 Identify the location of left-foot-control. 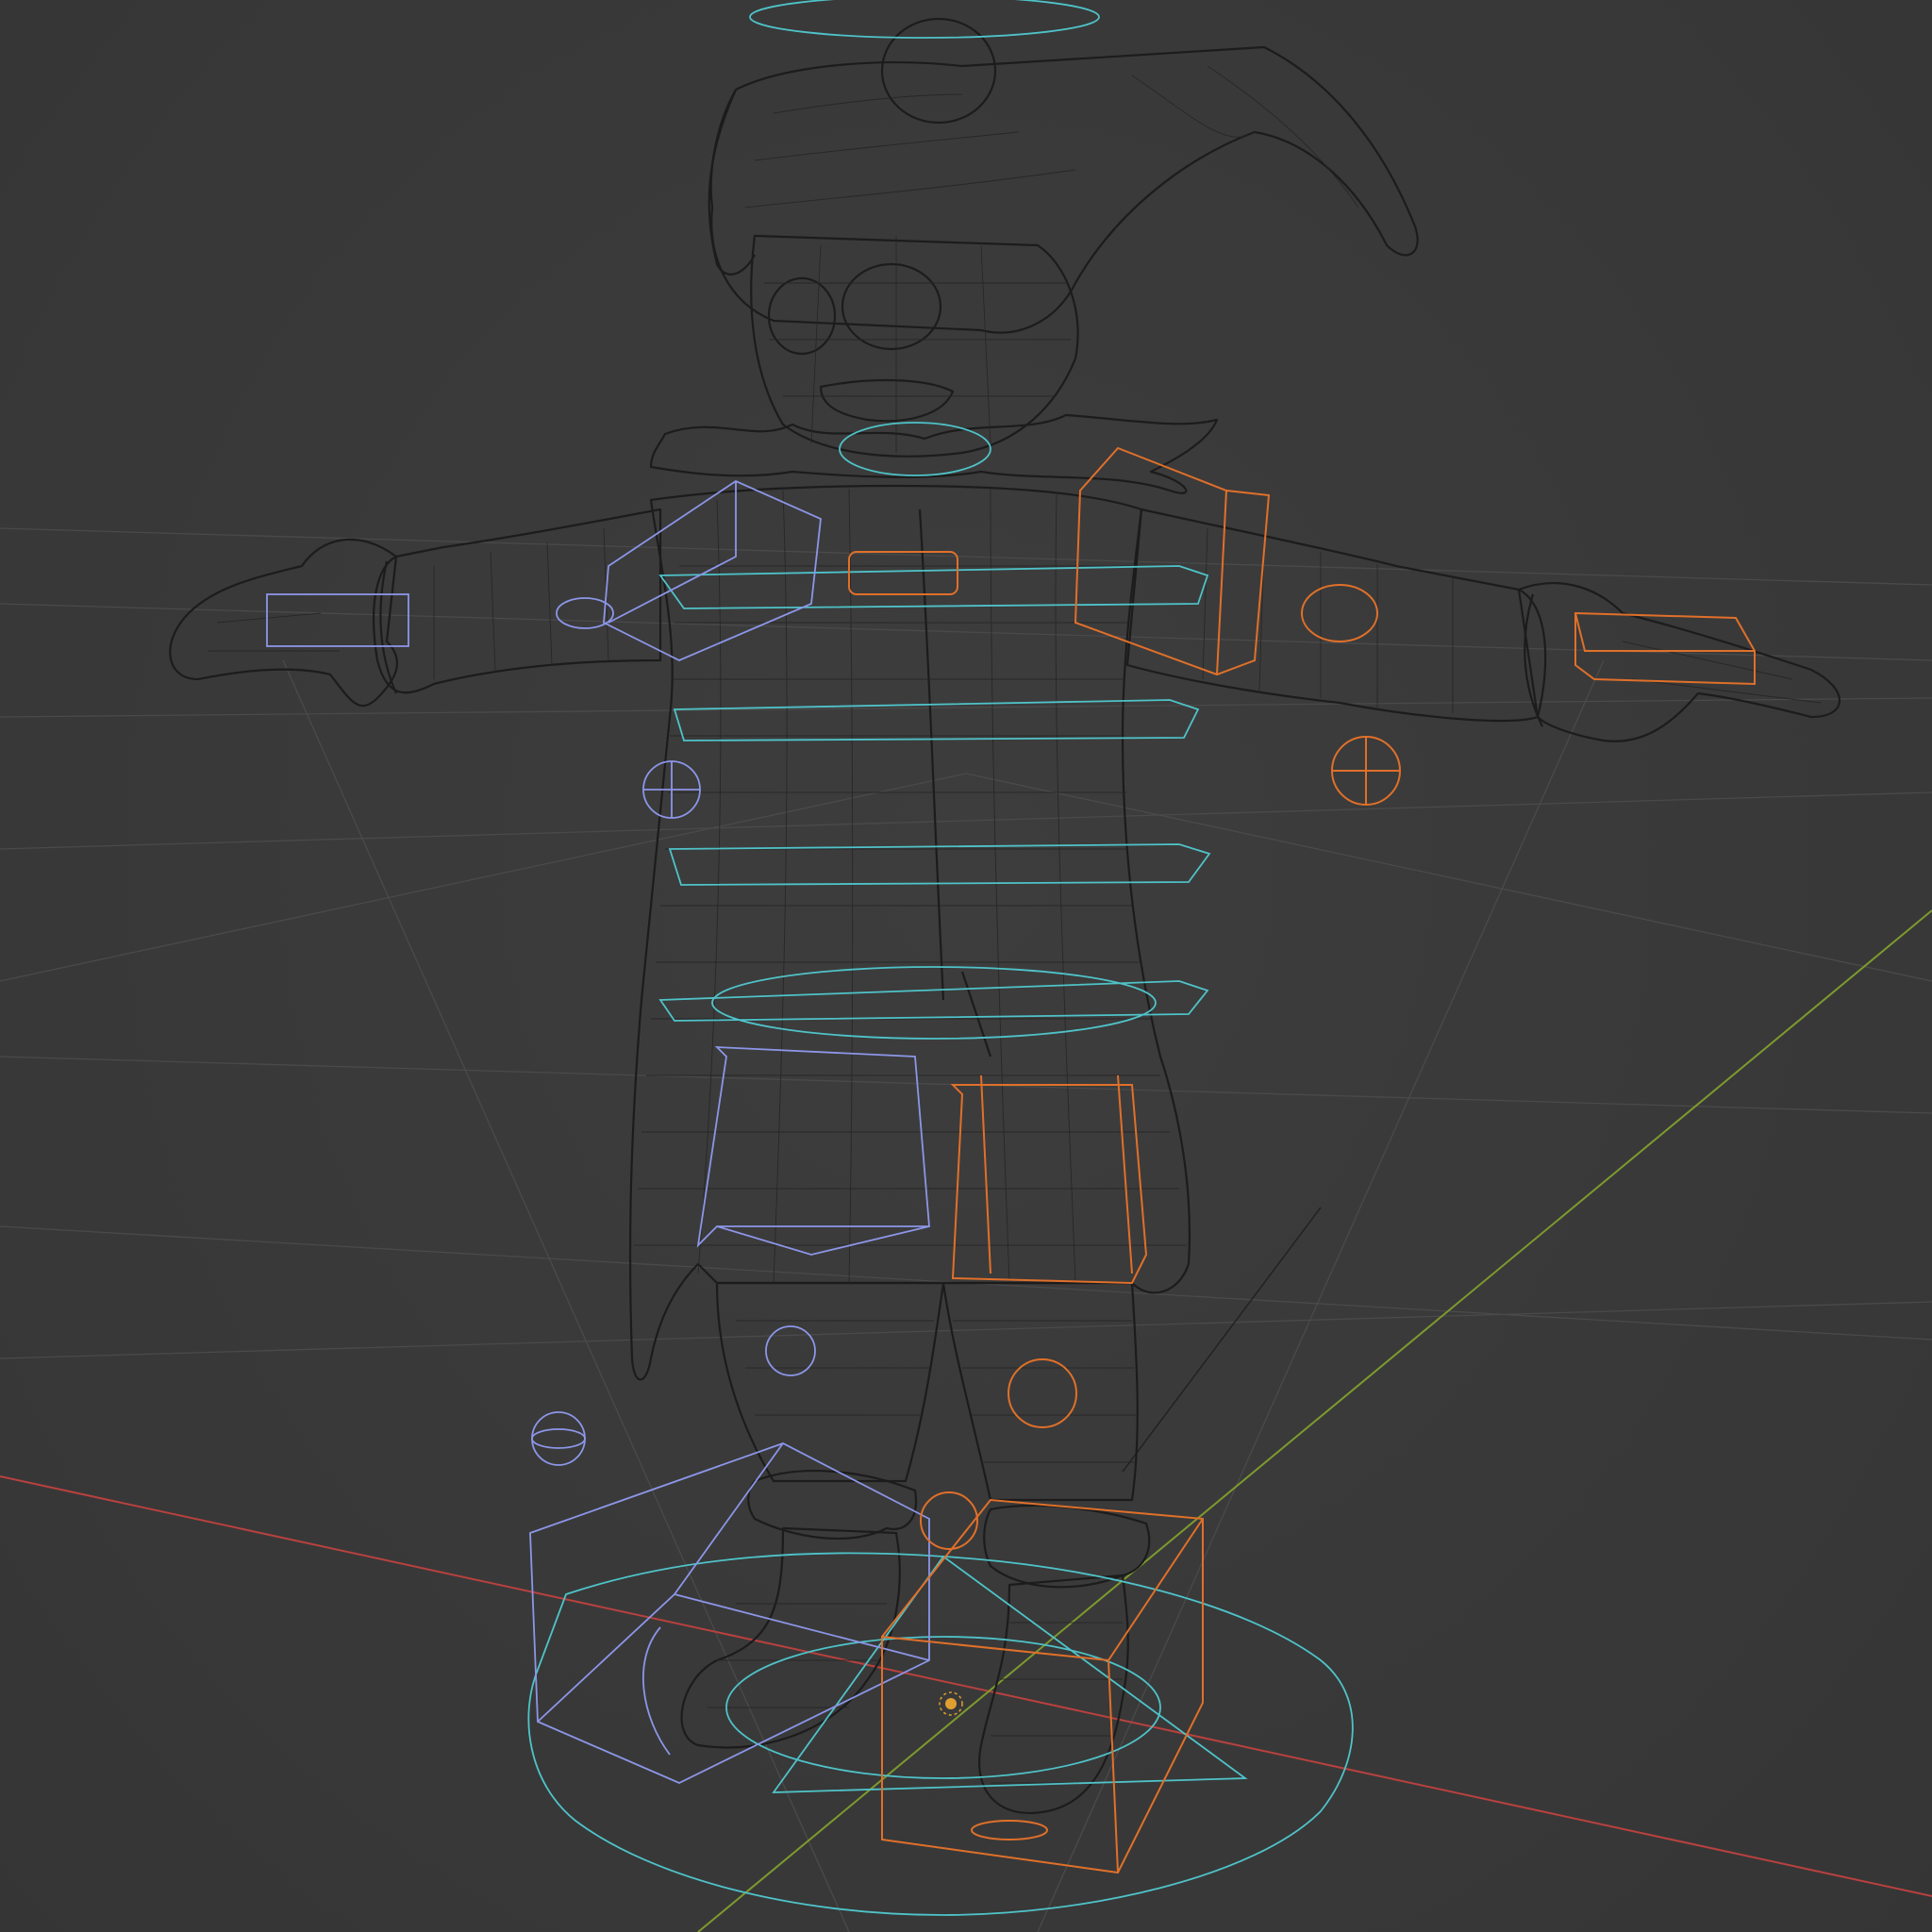
(730, 1613).